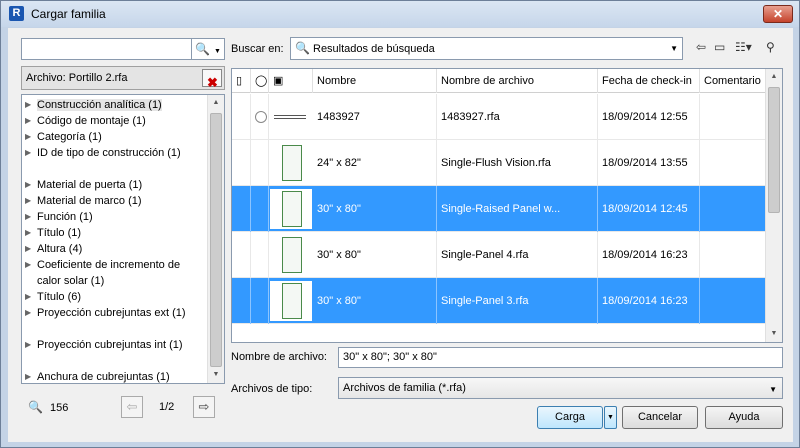  Describe the element at coordinates (103, 377) in the screenshot. I see `tree-item-label: Anchura de cubrejuntas (1)` at that location.